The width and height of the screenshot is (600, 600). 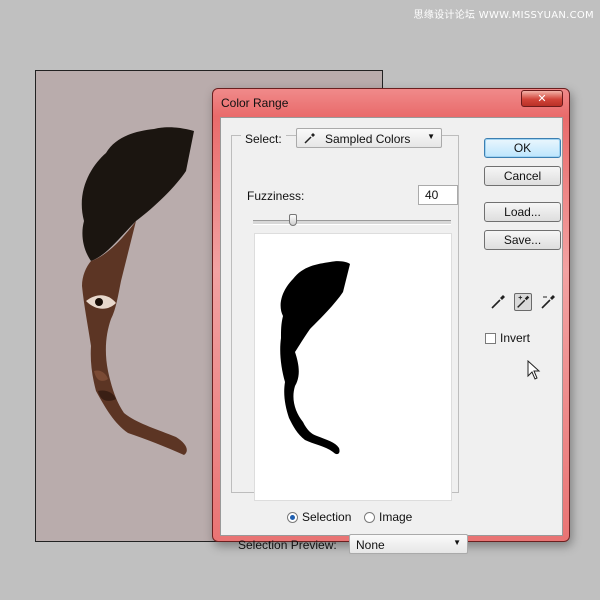 I want to click on title-bar: Color Range ✕, so click(x=391, y=102).